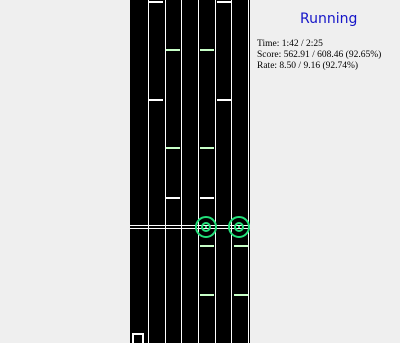  I want to click on score-readout: Score: 562.91 / 608.46 (92.65%), so click(319, 55).